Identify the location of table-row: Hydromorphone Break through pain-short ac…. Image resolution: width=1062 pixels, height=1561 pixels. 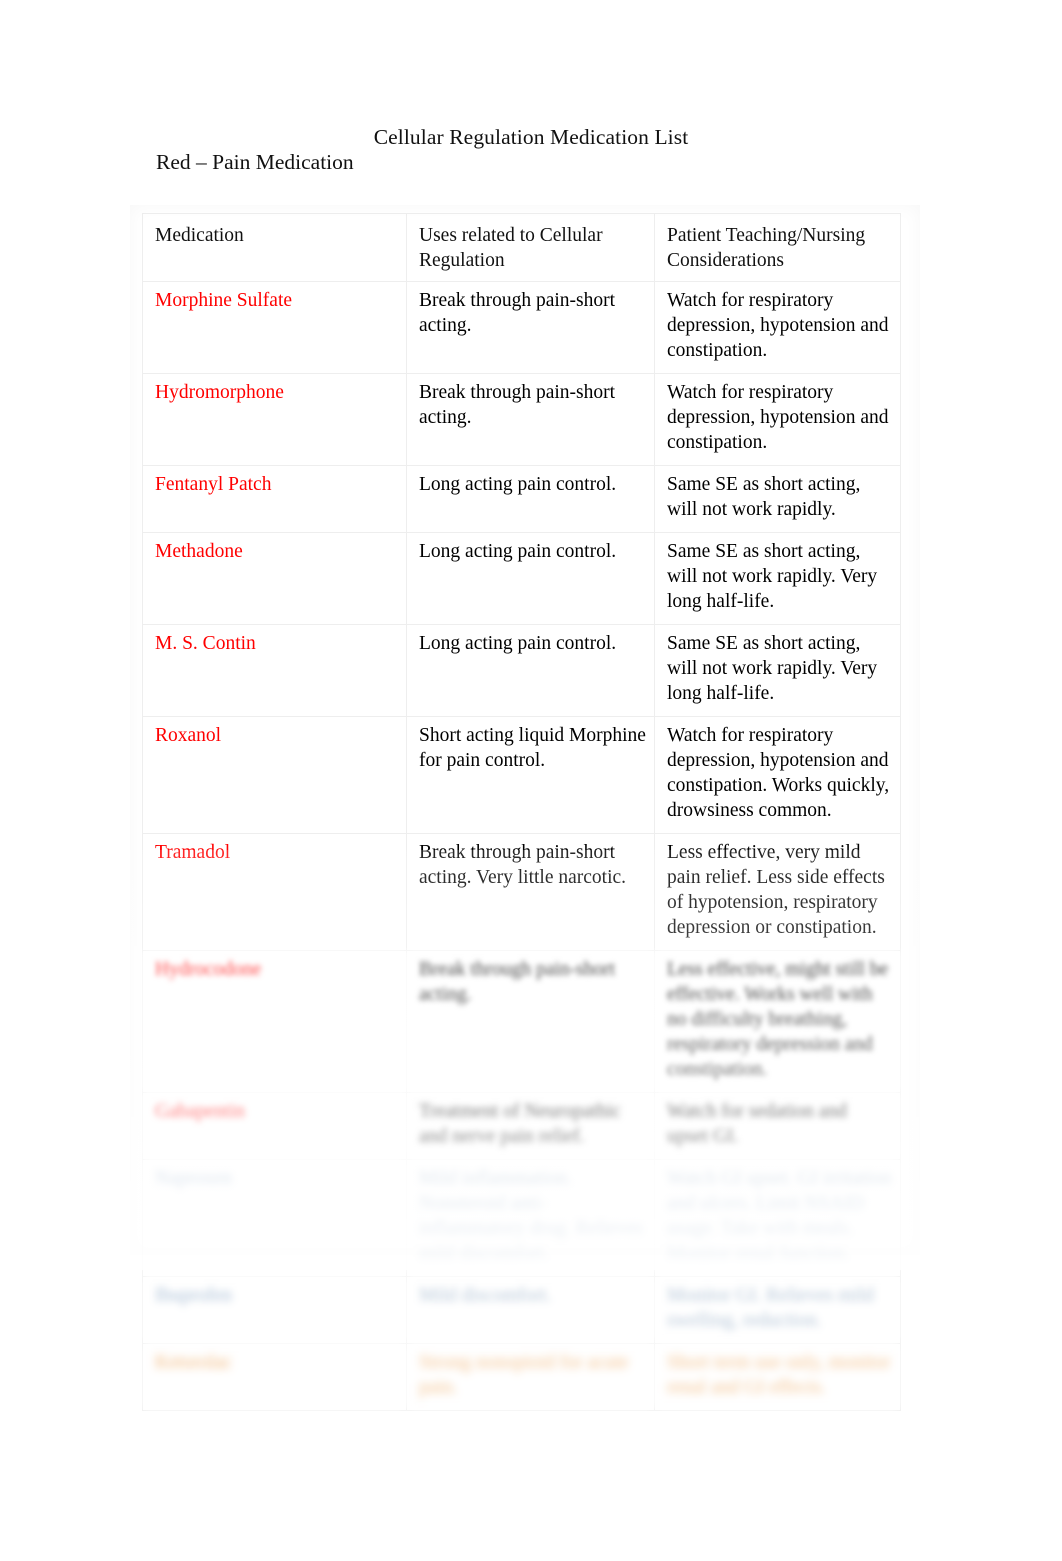
(521, 419).